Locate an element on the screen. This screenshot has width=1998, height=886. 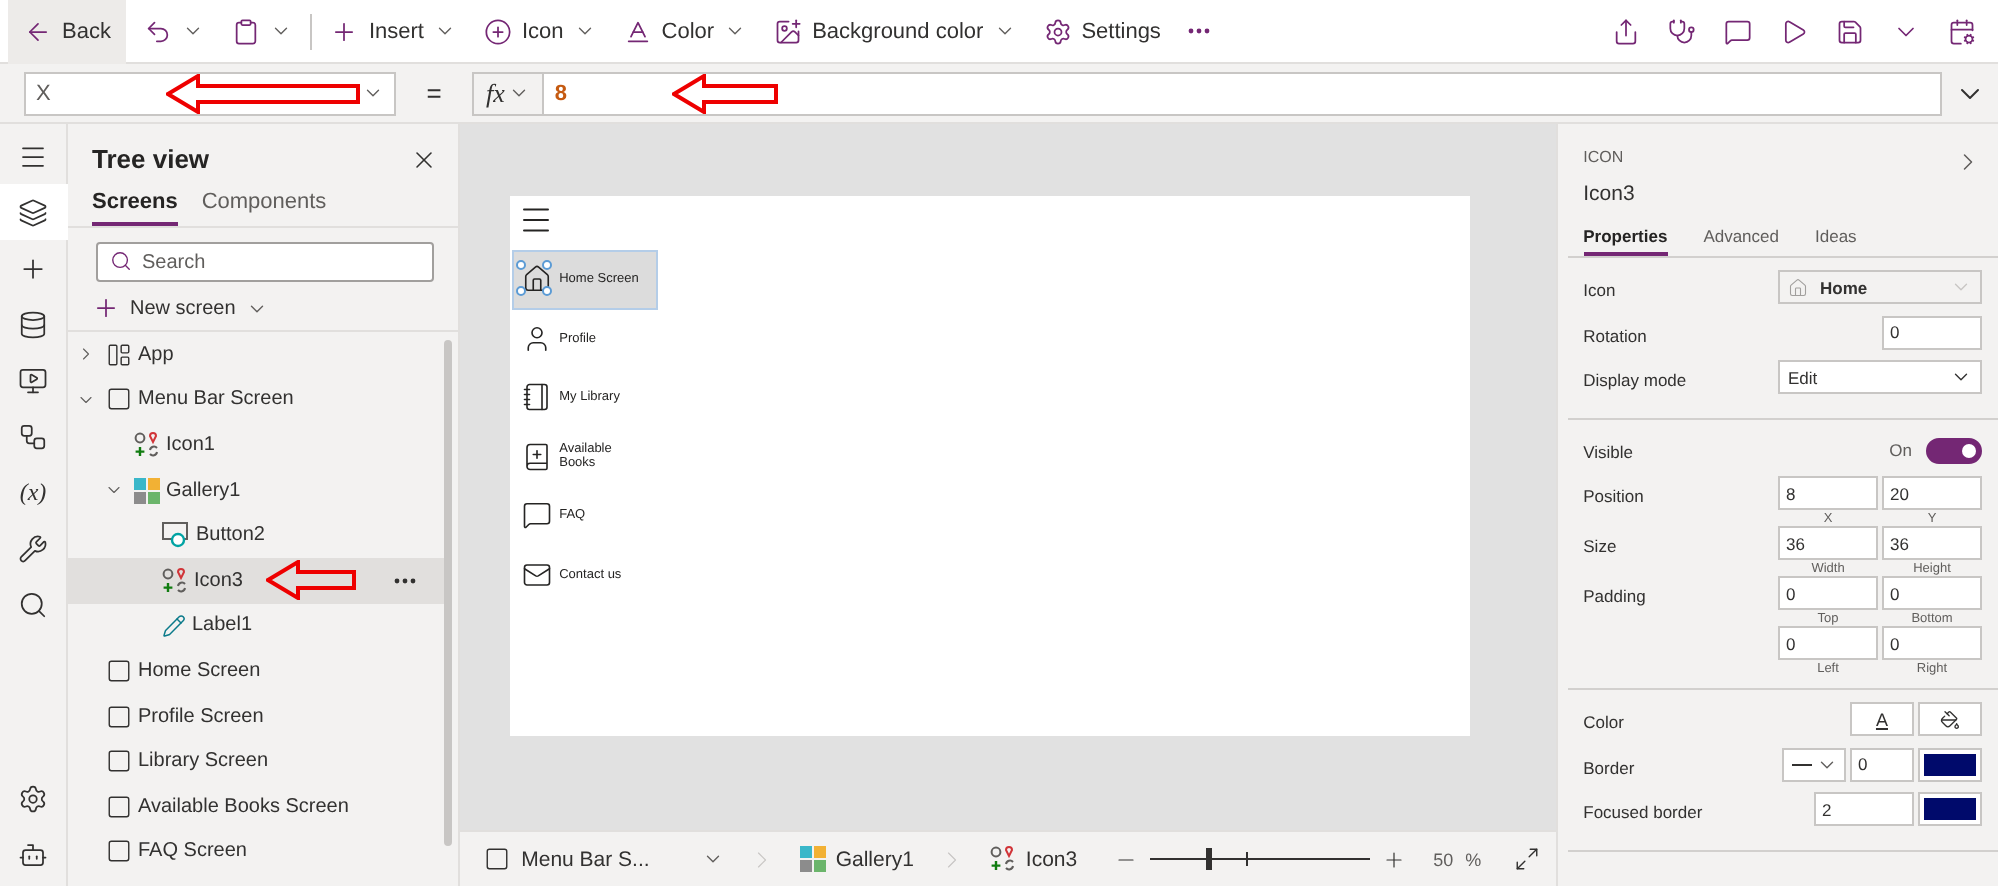
tab: Components is located at coordinates (264, 208).